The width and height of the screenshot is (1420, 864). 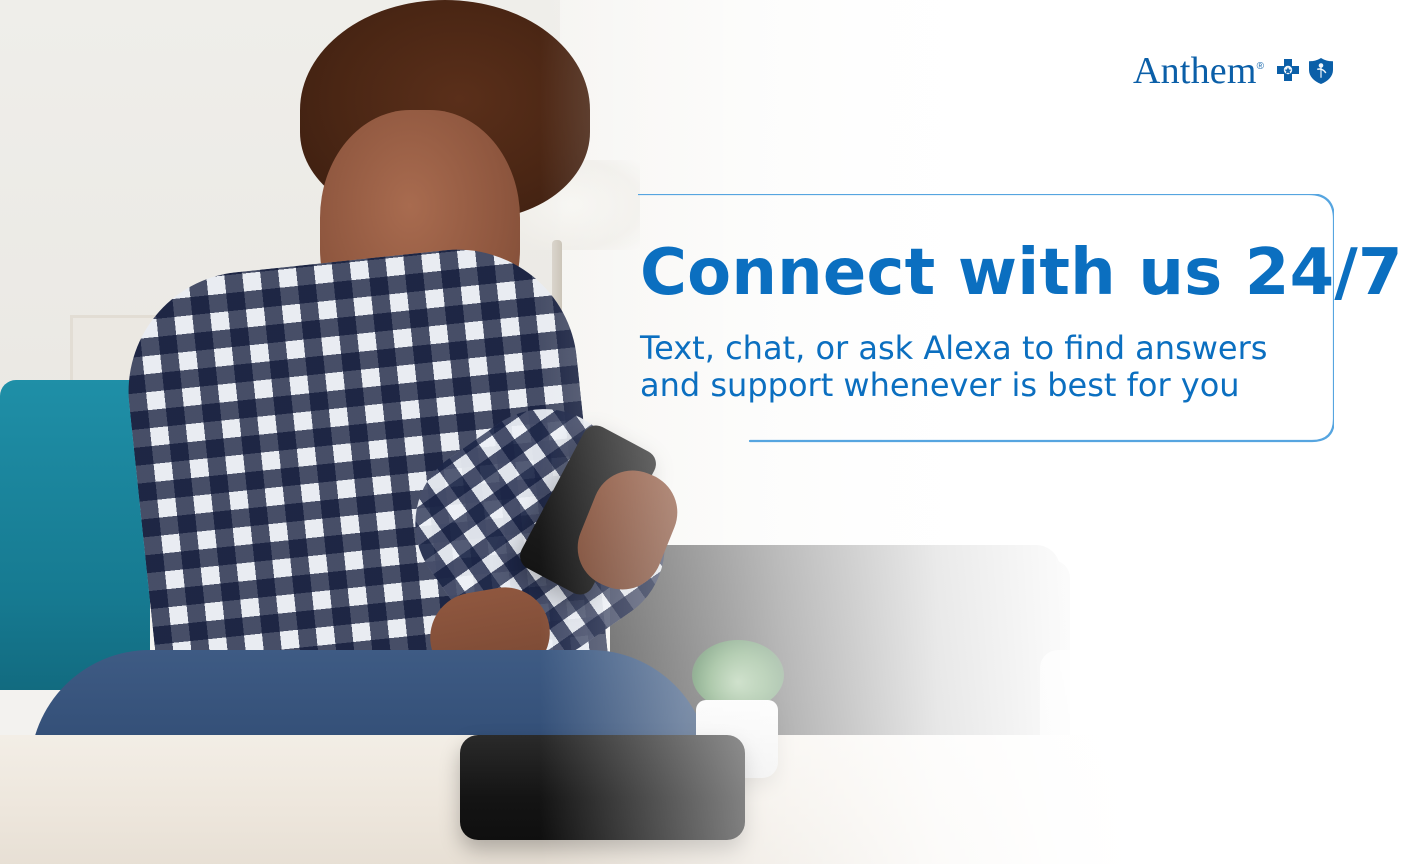 I want to click on subheadline-line-1: Text, chat, or ask Alexa to find answers, so click(x=954, y=348).